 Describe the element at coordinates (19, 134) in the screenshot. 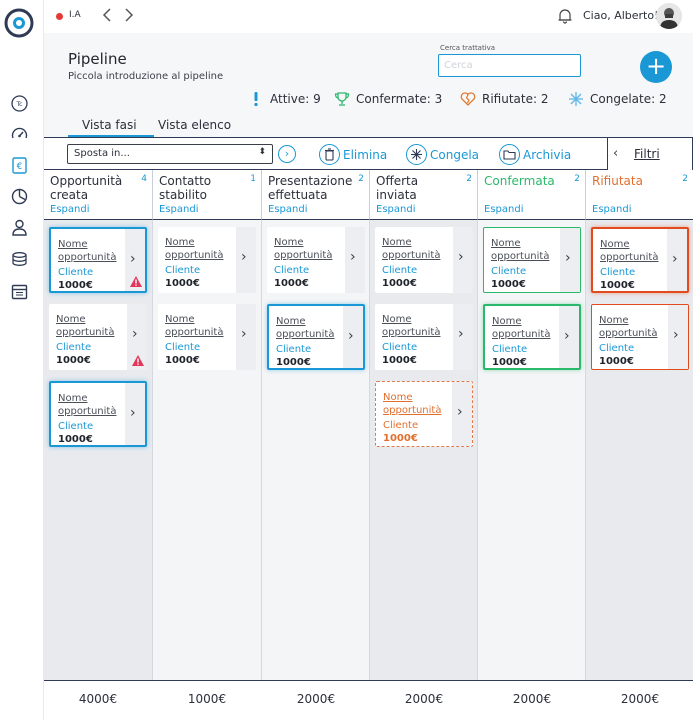

I see `speedometer-icon` at that location.